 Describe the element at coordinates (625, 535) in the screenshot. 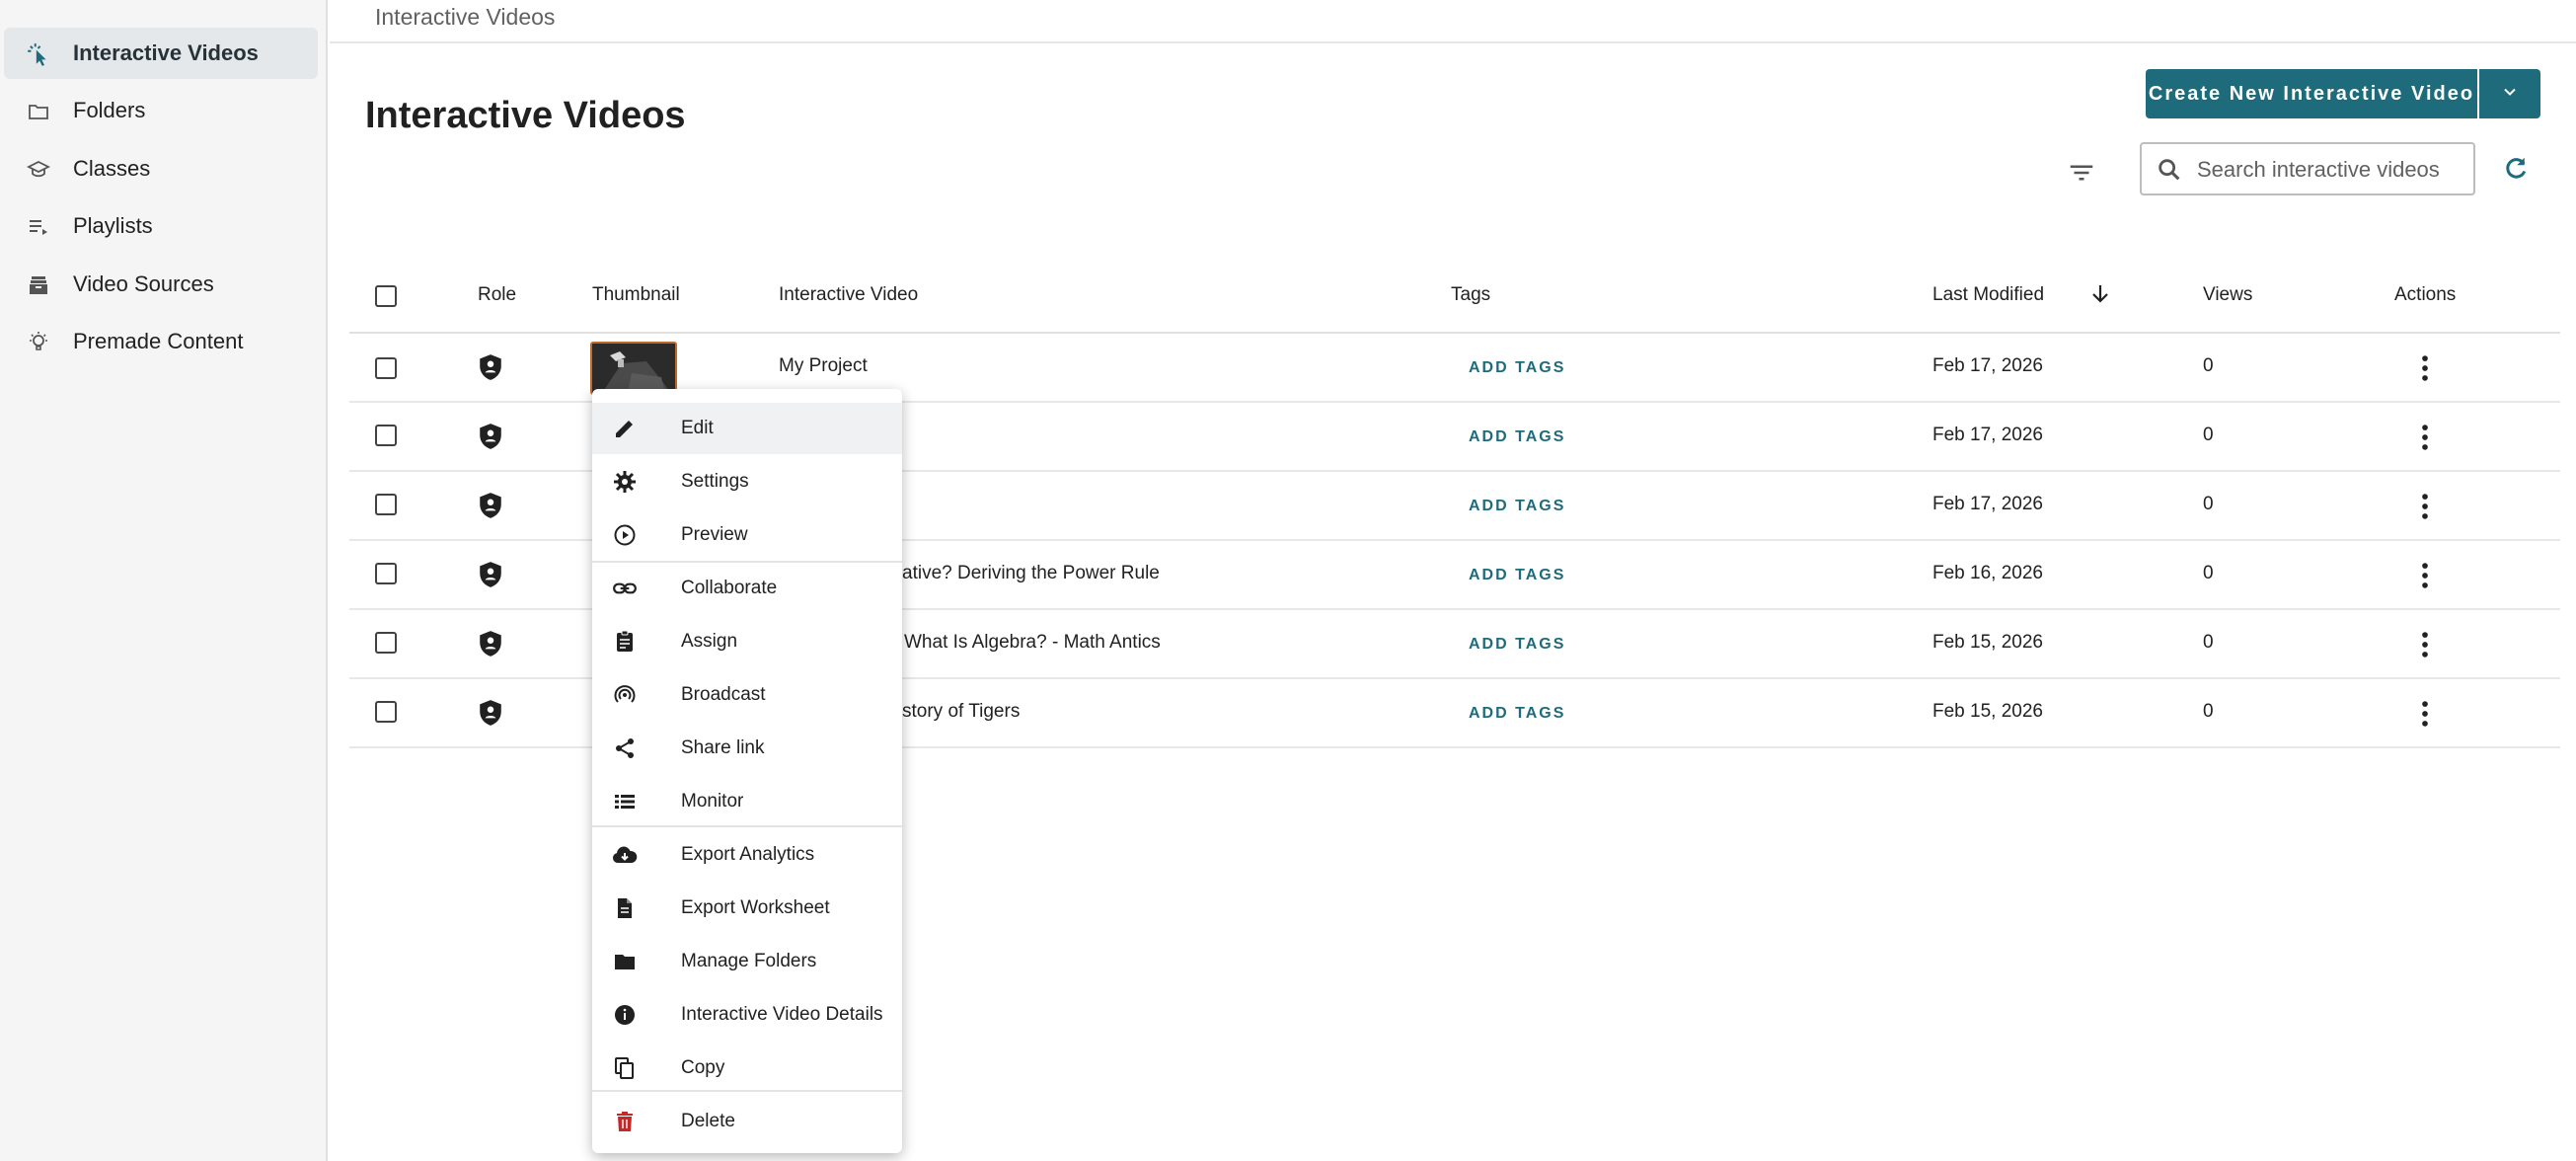

I see `play-circle-icon` at that location.